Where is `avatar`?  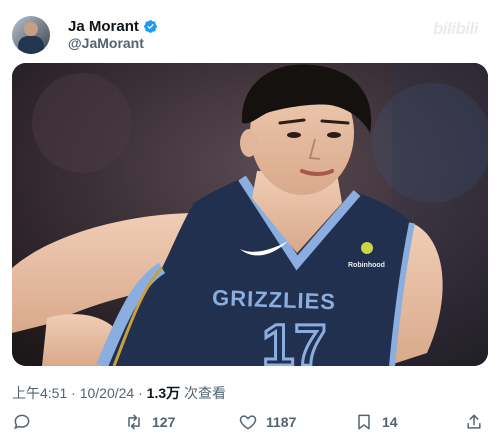
avatar is located at coordinates (31, 35).